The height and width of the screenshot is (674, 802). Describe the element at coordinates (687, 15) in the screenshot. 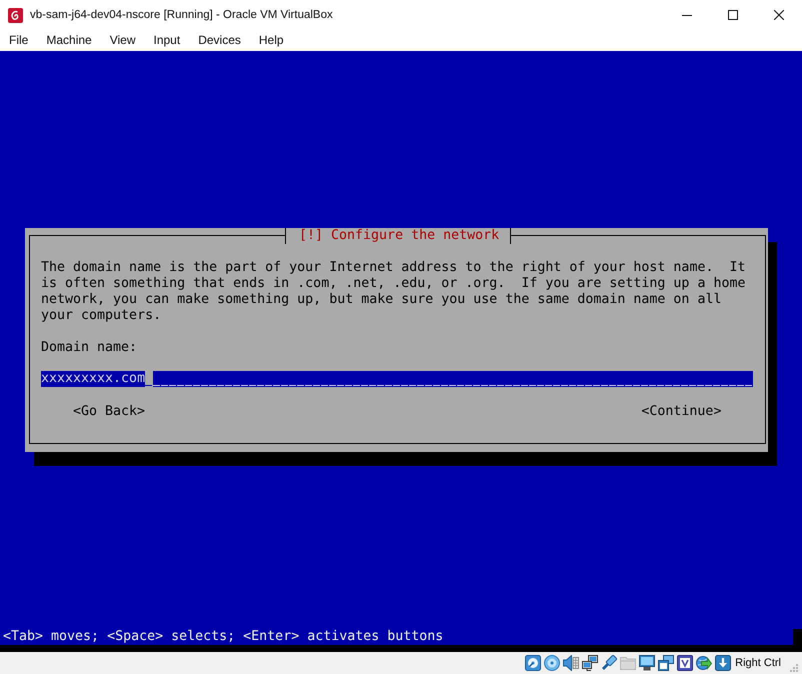

I see `minimize-icon` at that location.